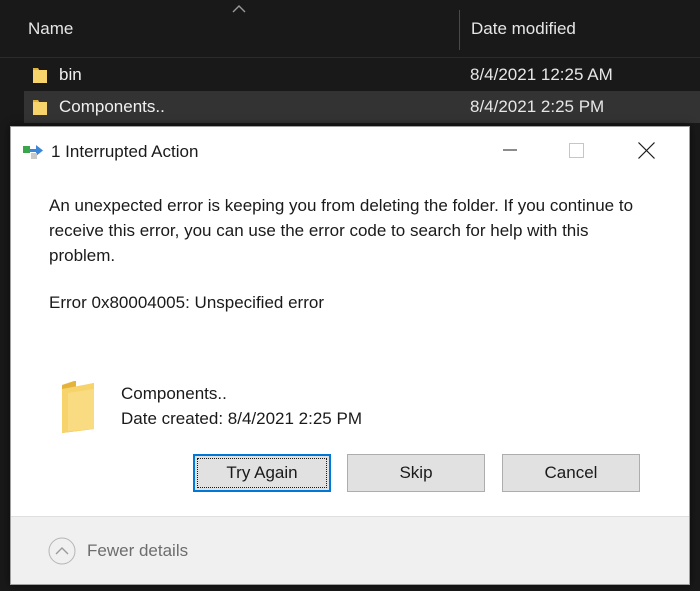 The width and height of the screenshot is (700, 591). Describe the element at coordinates (70, 74) in the screenshot. I see `file-name: bin` at that location.